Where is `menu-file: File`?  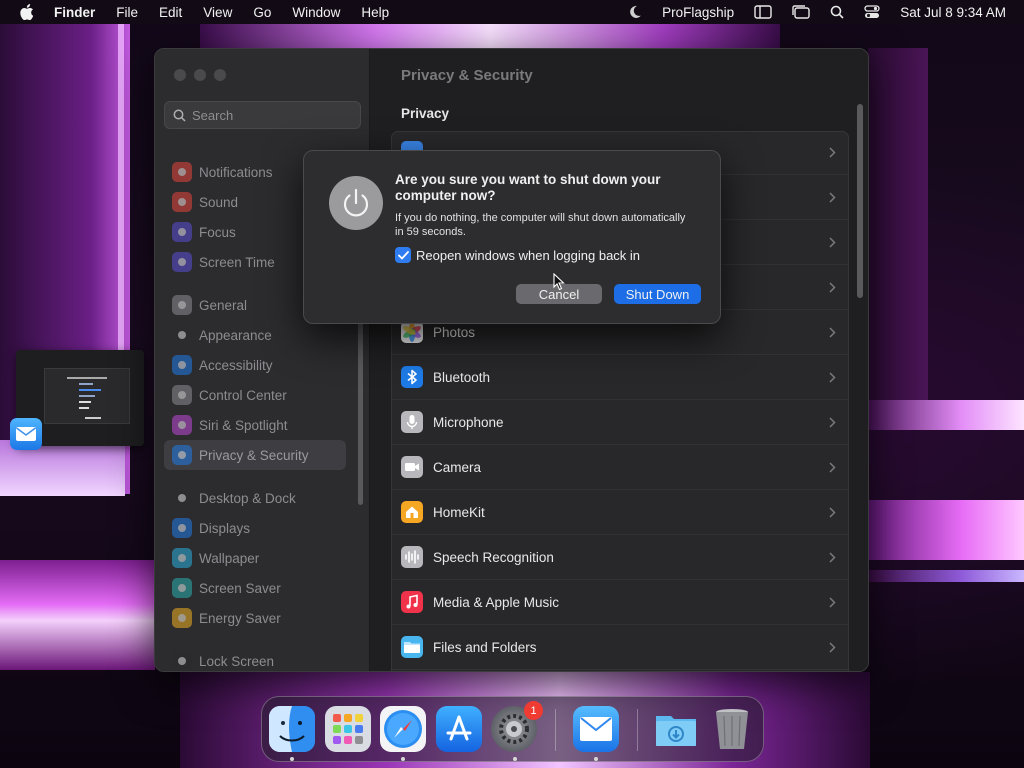
menu-file: File is located at coordinates (127, 12).